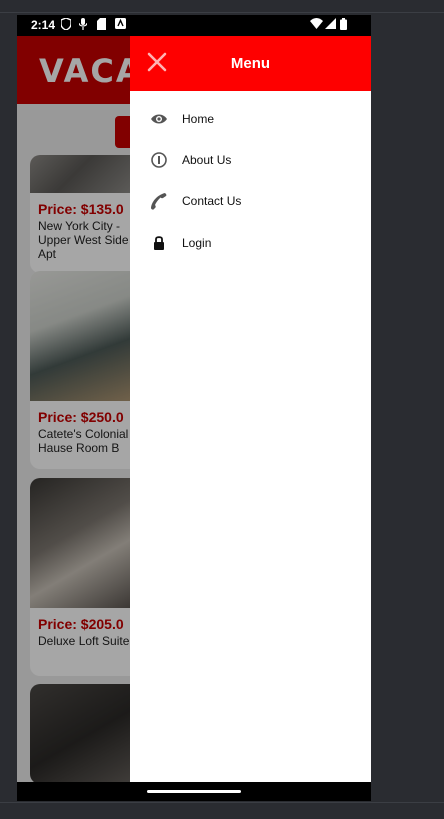 The height and width of the screenshot is (819, 444). What do you see at coordinates (207, 160) in the screenshot?
I see `menu-item-label: About Us` at bounding box center [207, 160].